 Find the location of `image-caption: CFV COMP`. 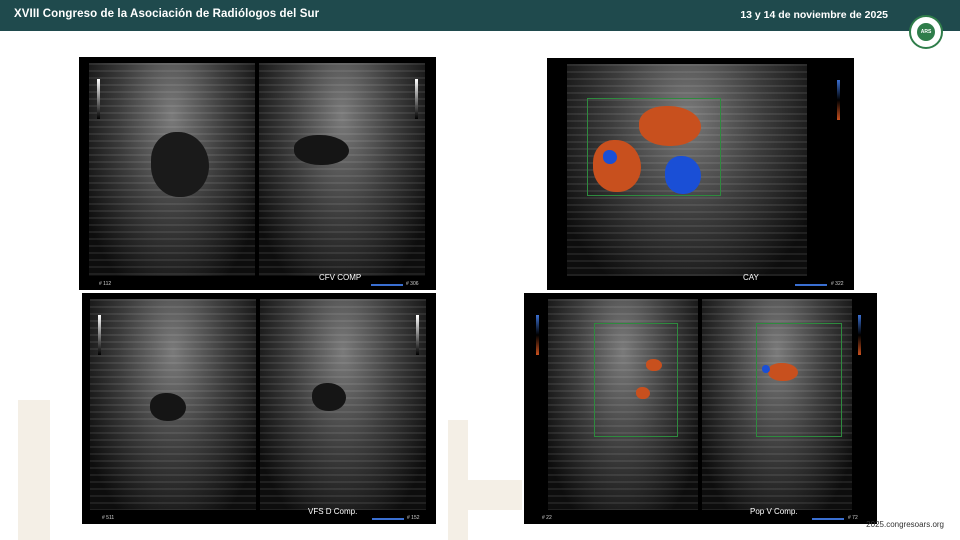

image-caption: CFV COMP is located at coordinates (340, 277).